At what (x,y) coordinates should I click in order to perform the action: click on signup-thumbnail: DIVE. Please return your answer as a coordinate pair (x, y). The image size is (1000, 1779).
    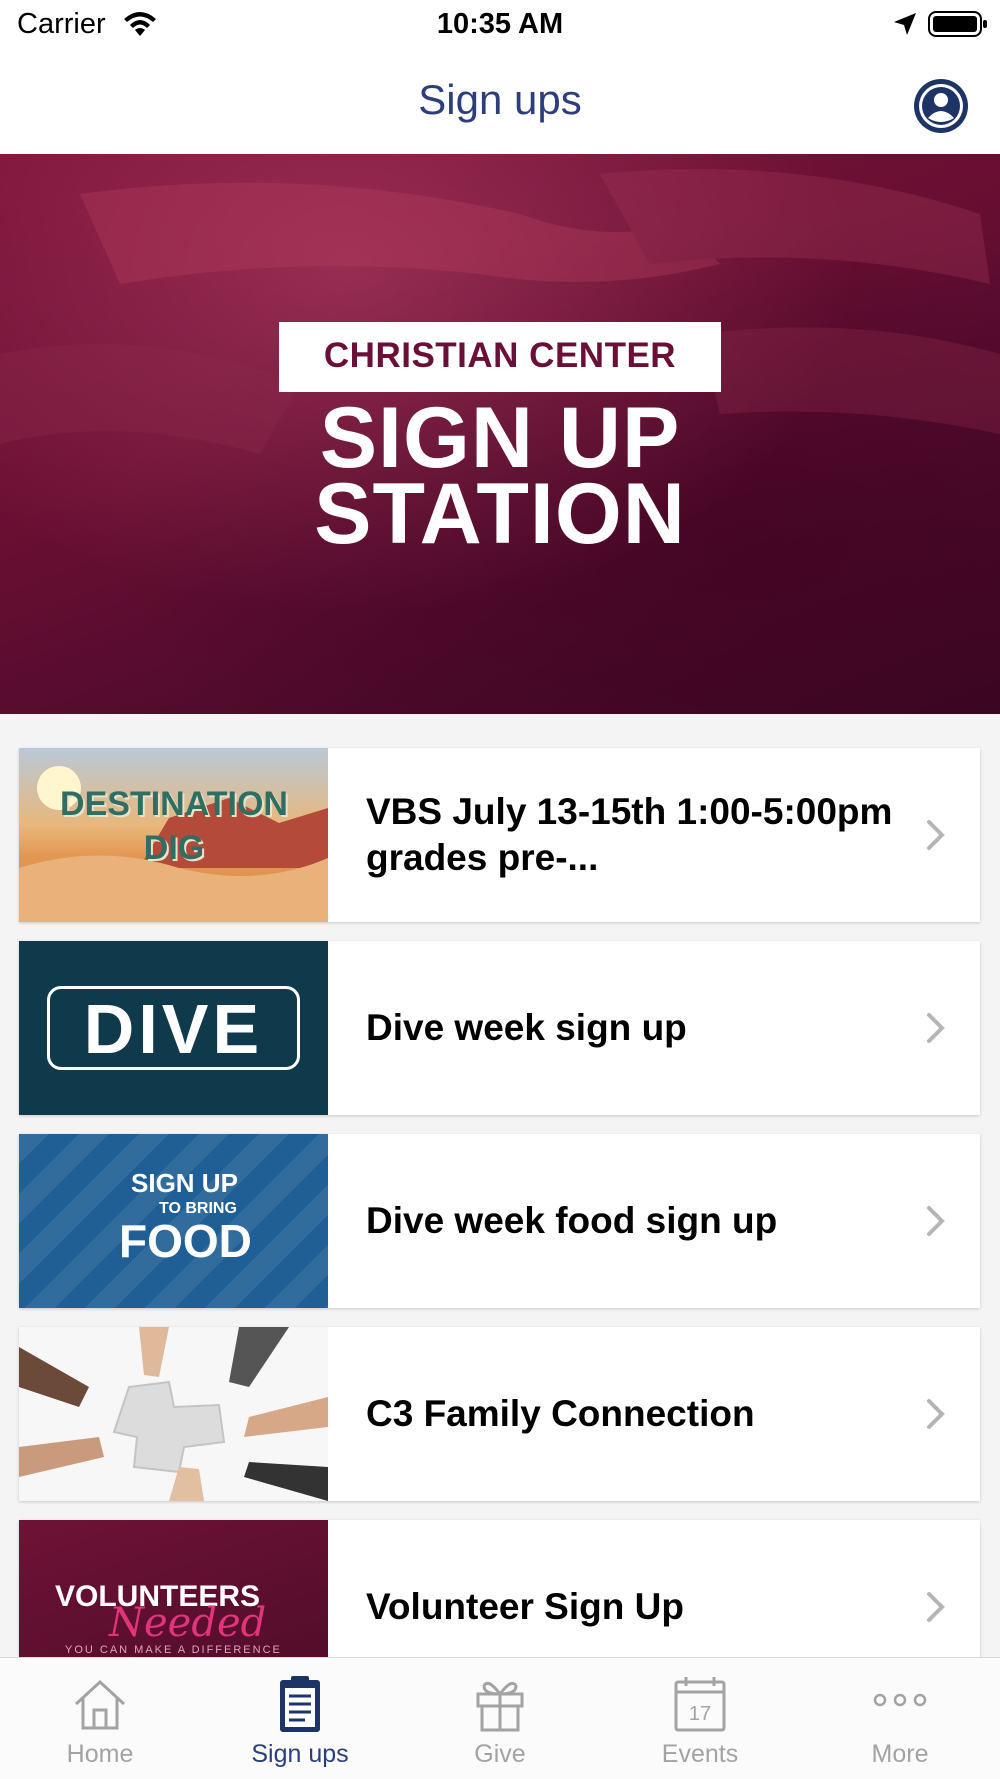
    Looking at the image, I should click on (173, 1028).